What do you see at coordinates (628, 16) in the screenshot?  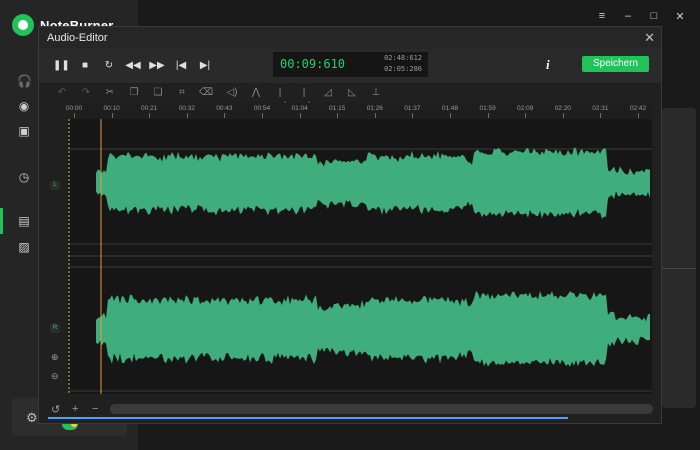 I see `minimize-icon: –` at bounding box center [628, 16].